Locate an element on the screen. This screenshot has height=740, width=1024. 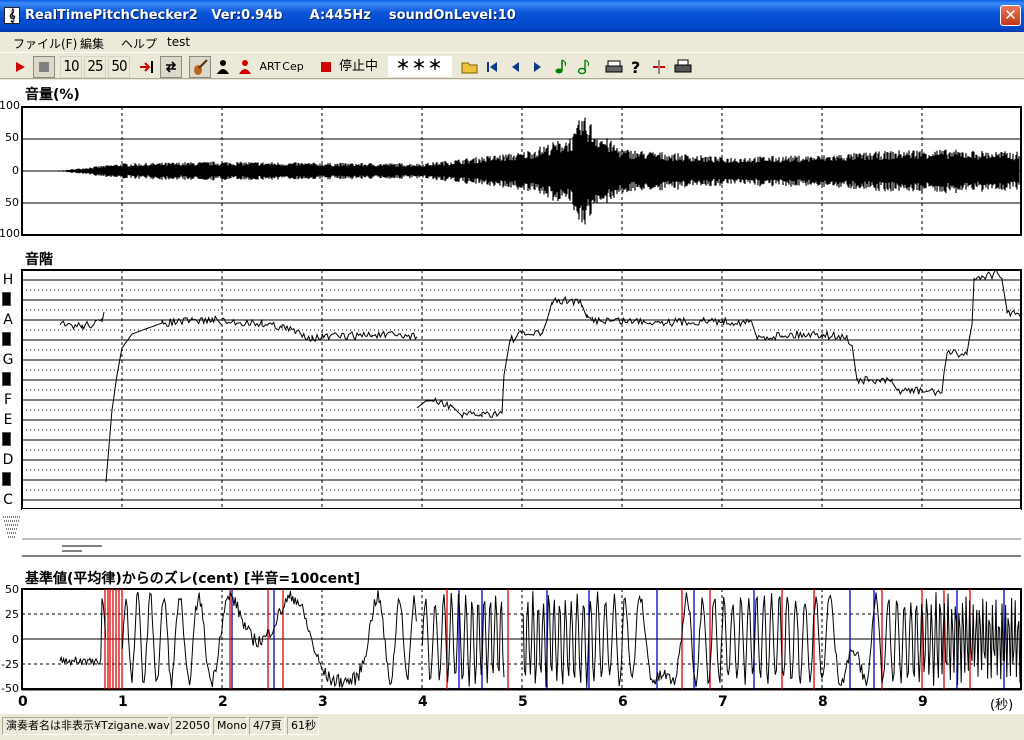
next-page-button is located at coordinates (538, 67).